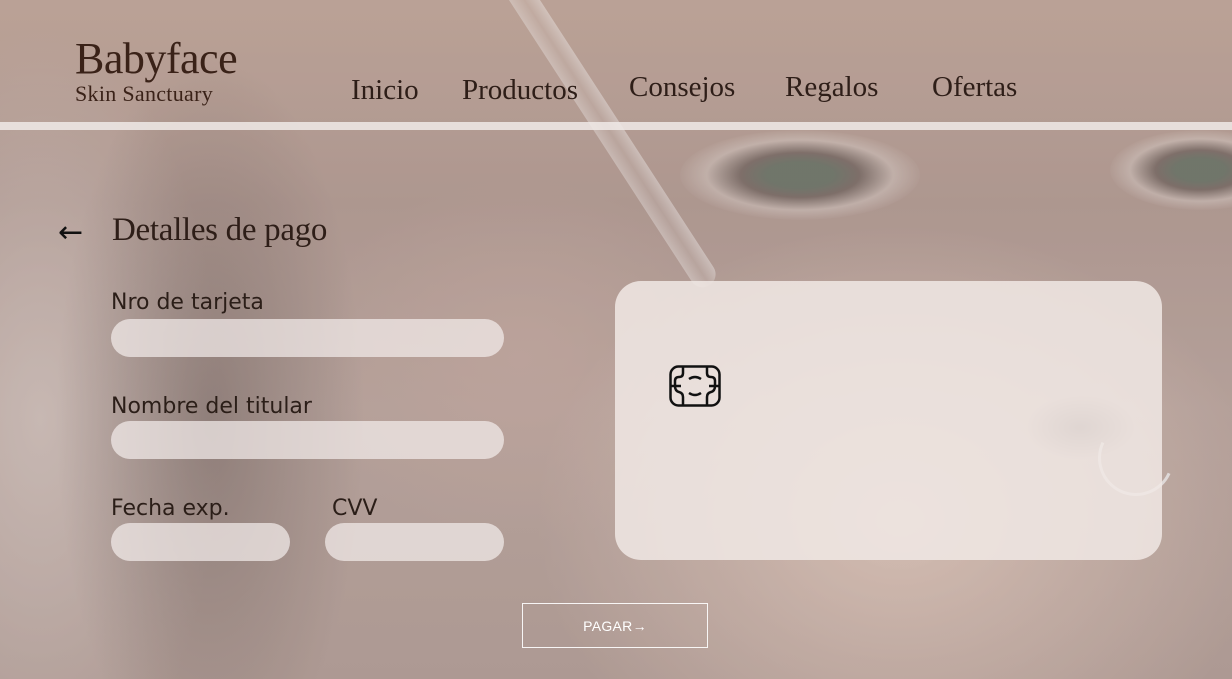 This screenshot has height=679, width=1232. Describe the element at coordinates (211, 406) in the screenshot. I see `holder-name-label: Nombre del titular` at that location.